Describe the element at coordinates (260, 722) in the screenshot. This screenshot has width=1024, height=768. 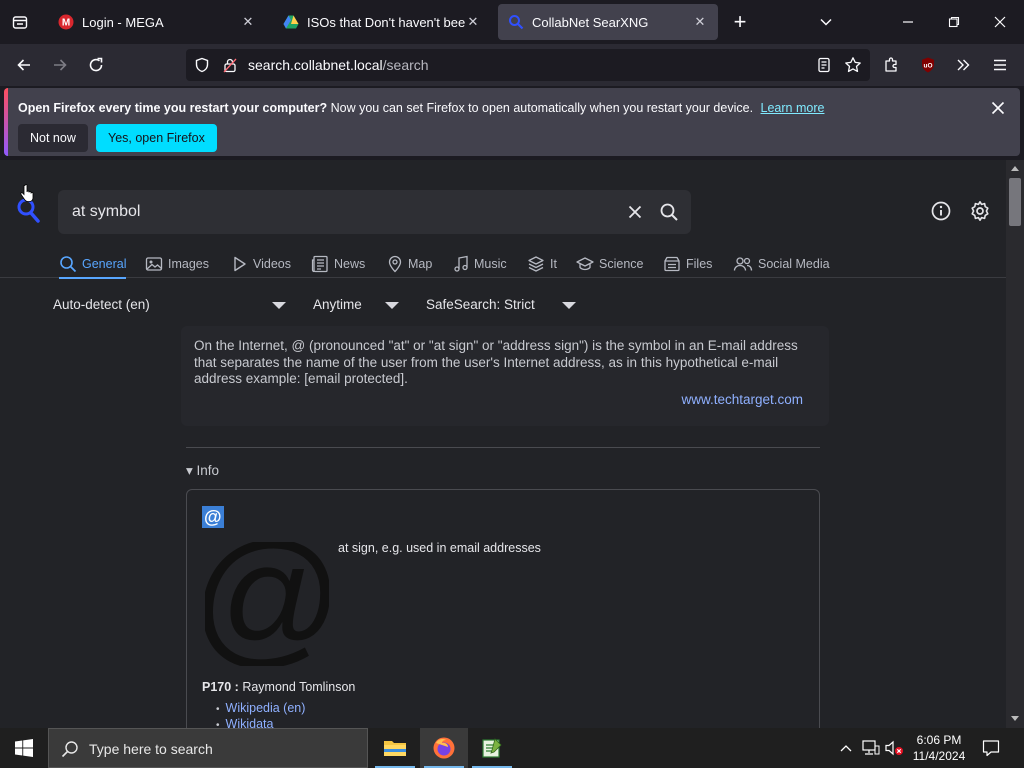
I see `wikidata-link: Wikidata` at that location.